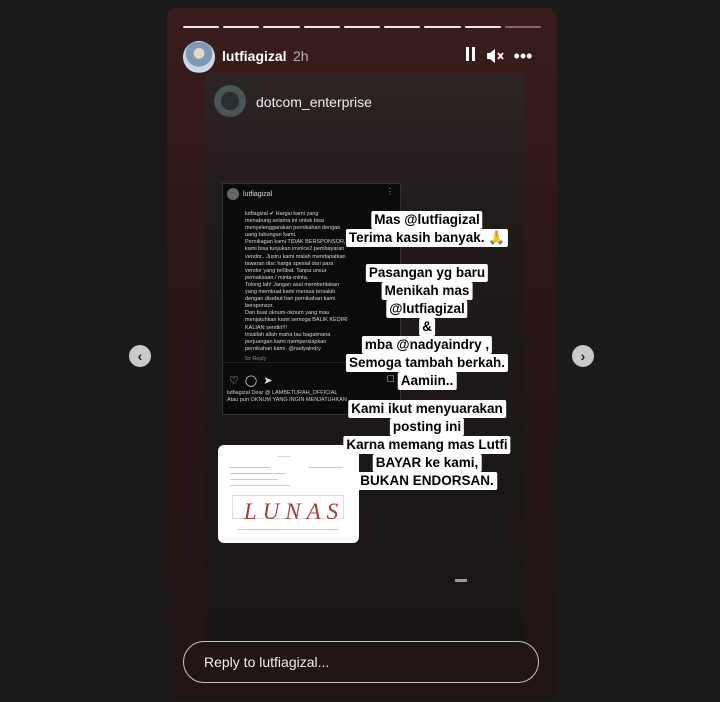 The height and width of the screenshot is (702, 720). Describe the element at coordinates (292, 284) in the screenshot. I see `post-caption-line: Tolong lah! Jangan asal memberitakan` at that location.